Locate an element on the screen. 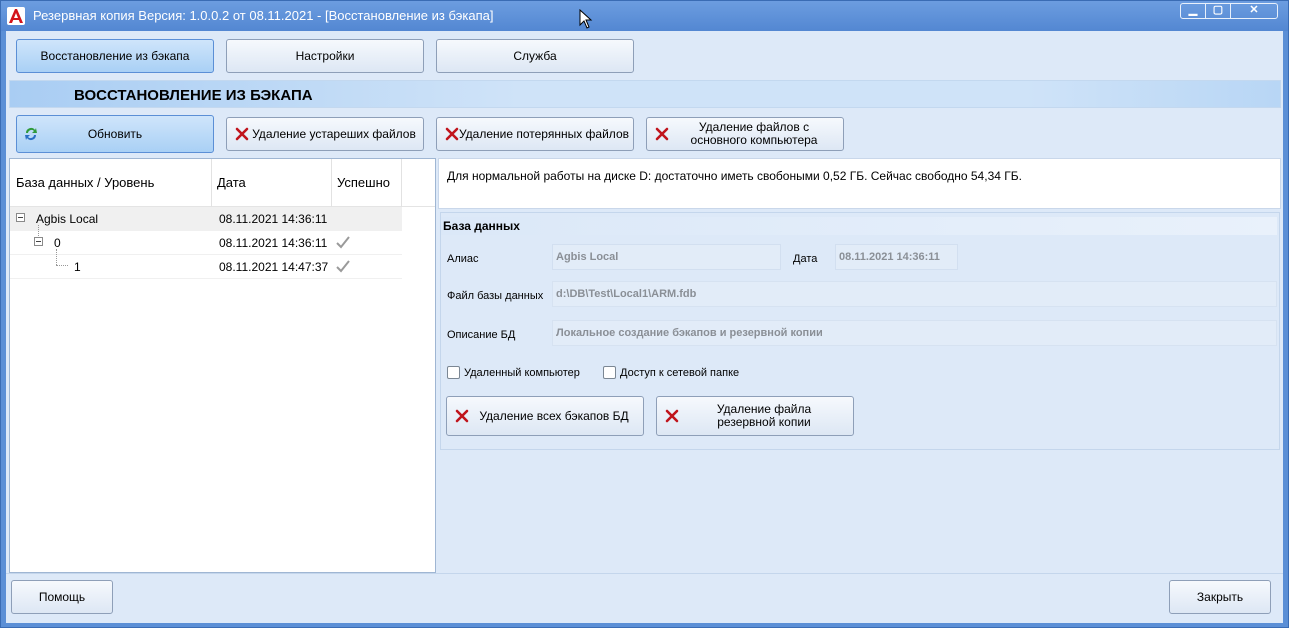  refresh-button: Обновить is located at coordinates (115, 134).